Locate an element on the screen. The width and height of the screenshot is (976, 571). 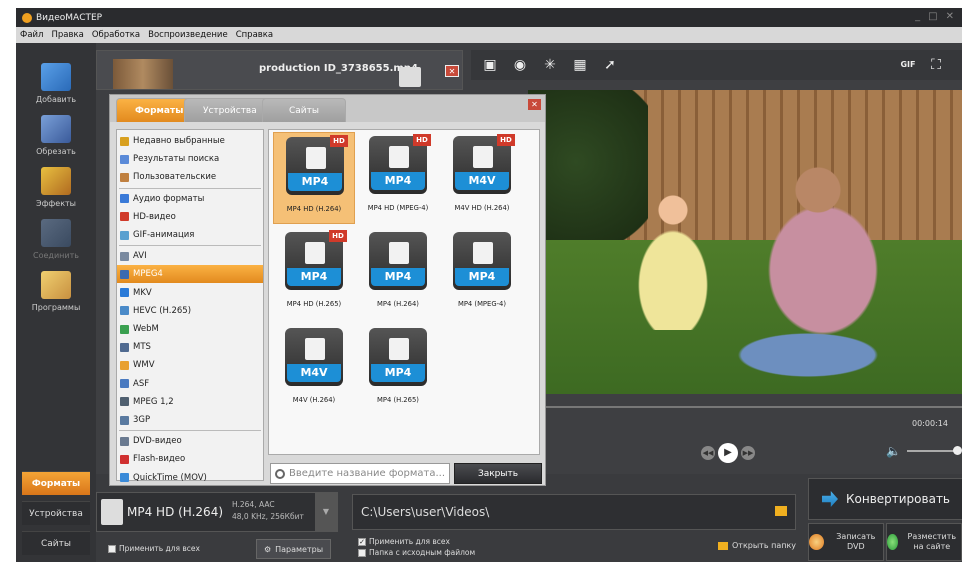
close-button: Закрыть is located at coordinates (498, 473).